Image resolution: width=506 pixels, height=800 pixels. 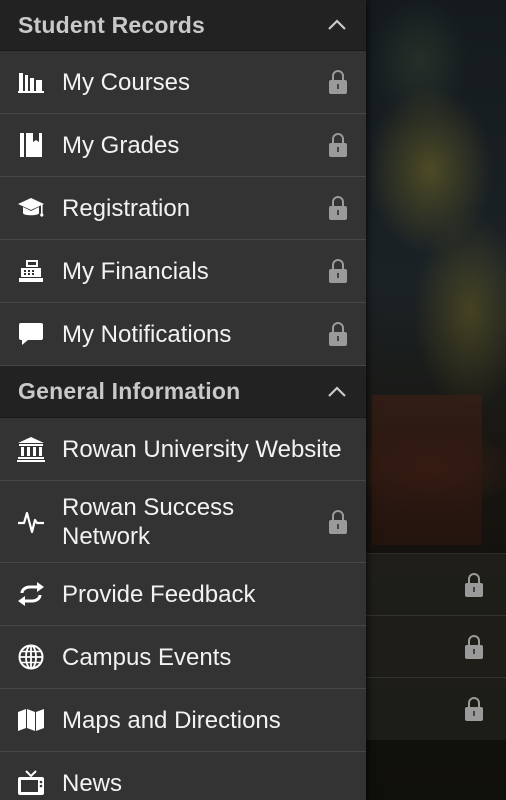 I want to click on books-icon, so click(x=31, y=82).